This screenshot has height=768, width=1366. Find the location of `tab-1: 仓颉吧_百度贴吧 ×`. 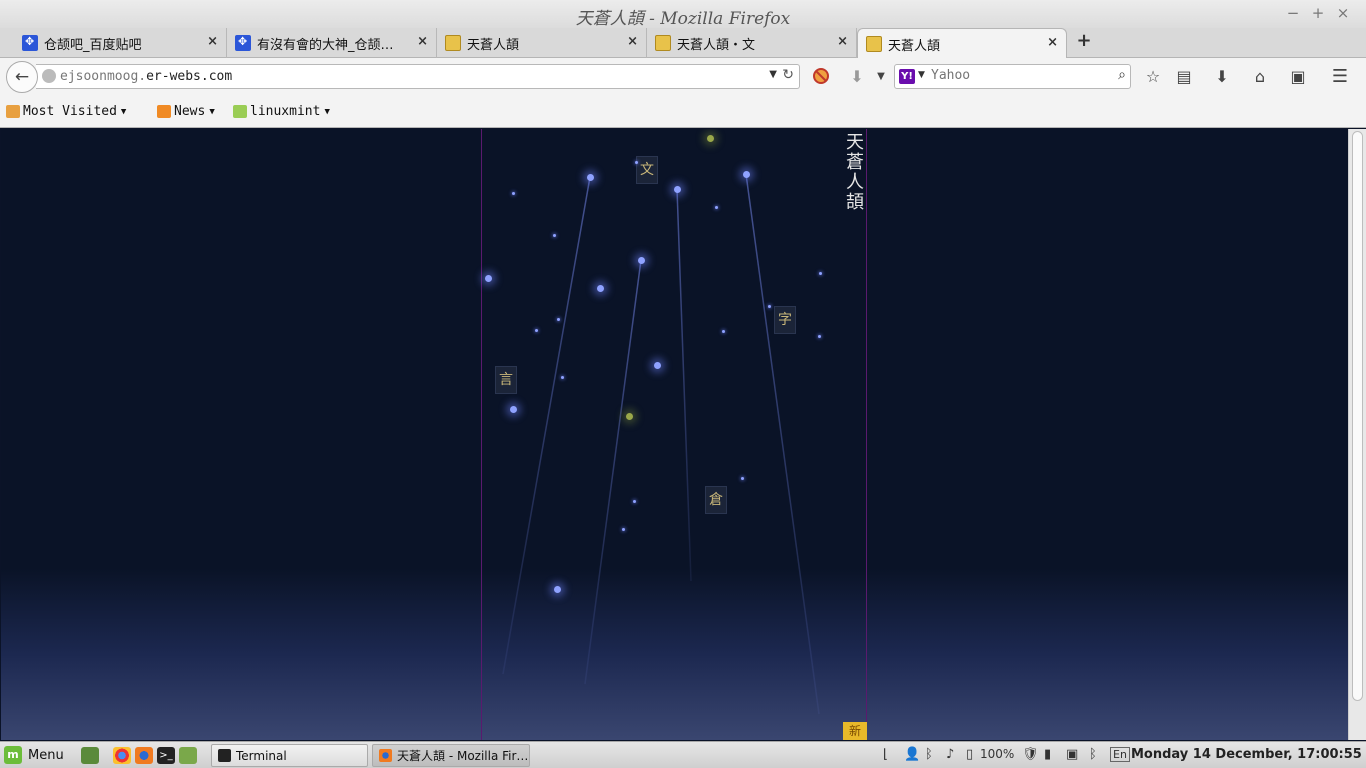

tab-1: 仓颉吧_百度贴吧 × is located at coordinates (113, 43).